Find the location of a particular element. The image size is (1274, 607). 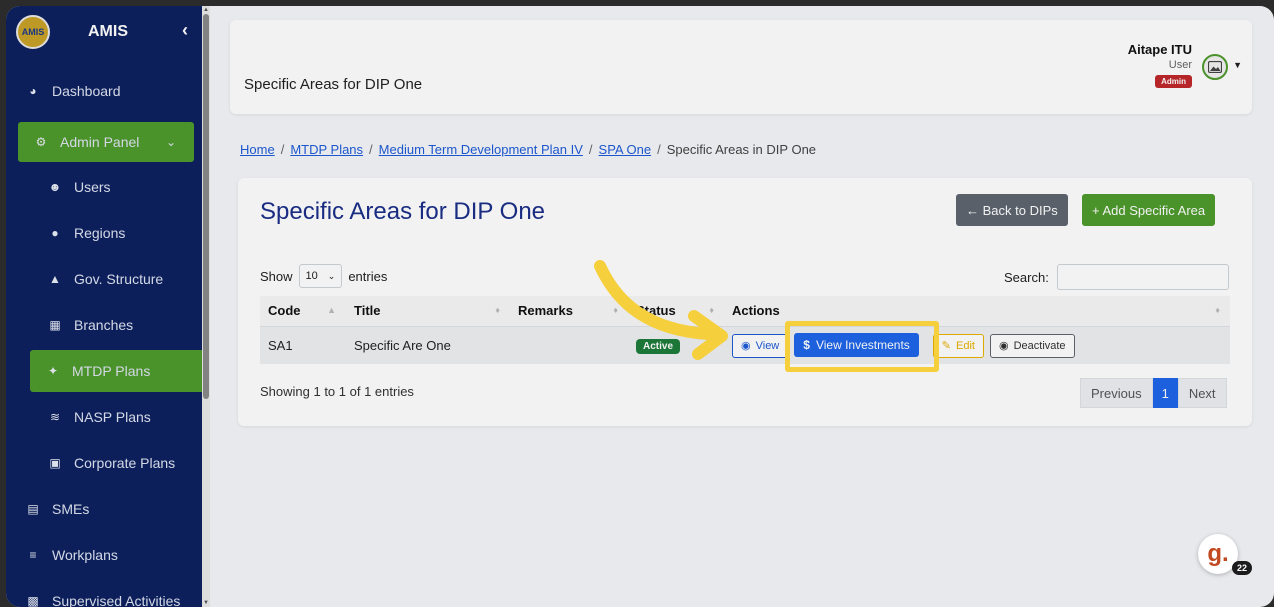

chevron-left-icon: ‹ is located at coordinates (185, 30).